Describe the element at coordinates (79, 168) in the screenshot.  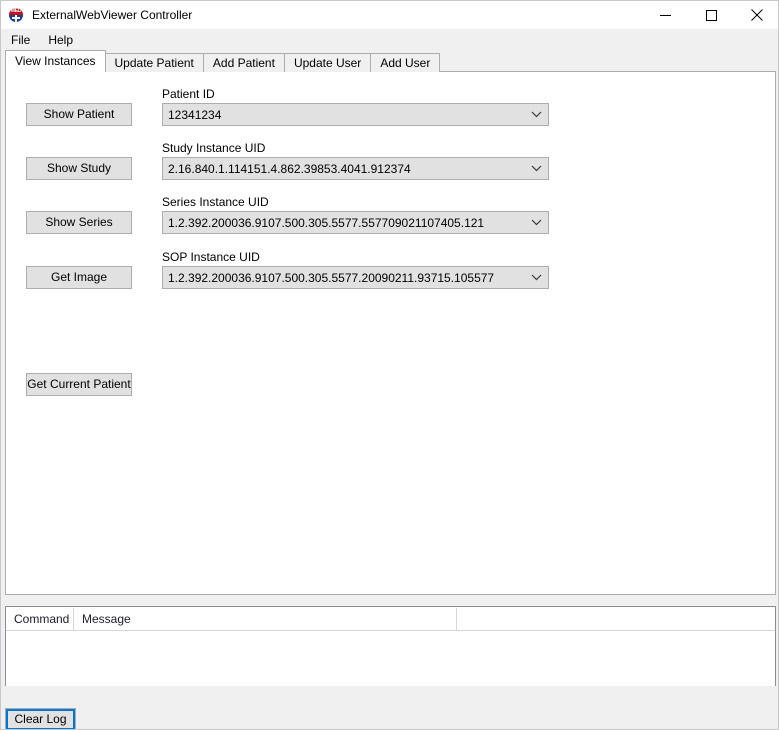
I see `show-study-button: Show Study` at that location.